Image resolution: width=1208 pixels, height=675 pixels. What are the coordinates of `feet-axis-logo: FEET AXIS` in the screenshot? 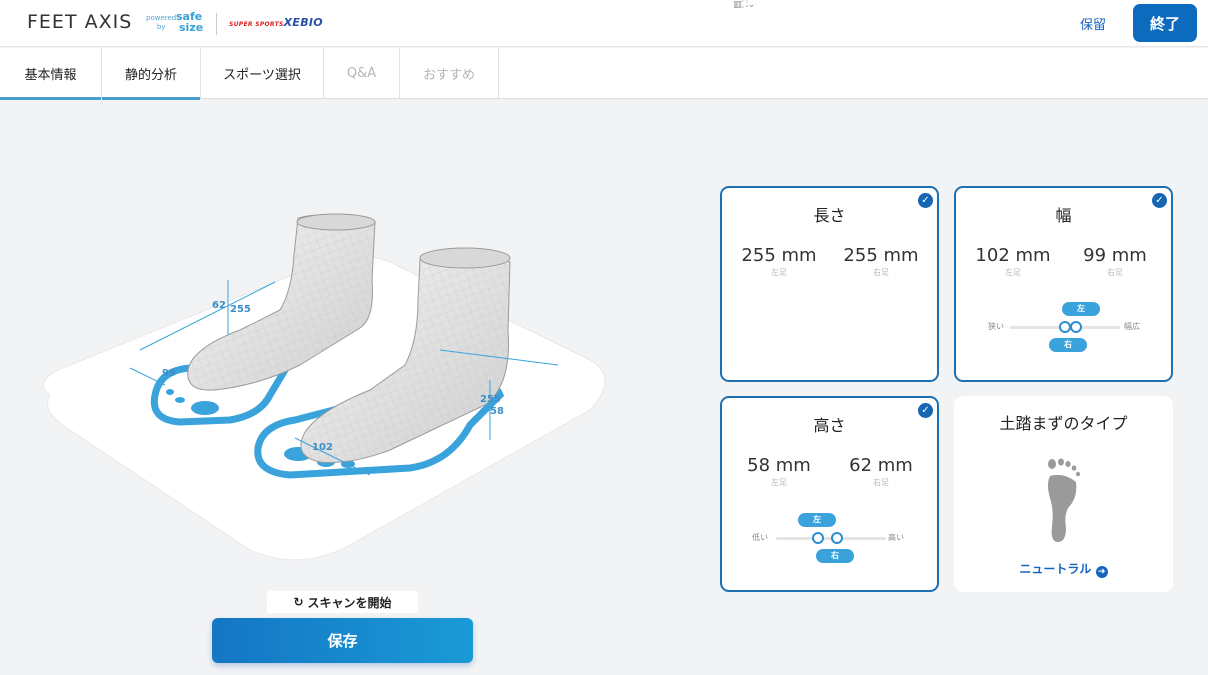 It's located at (80, 22).